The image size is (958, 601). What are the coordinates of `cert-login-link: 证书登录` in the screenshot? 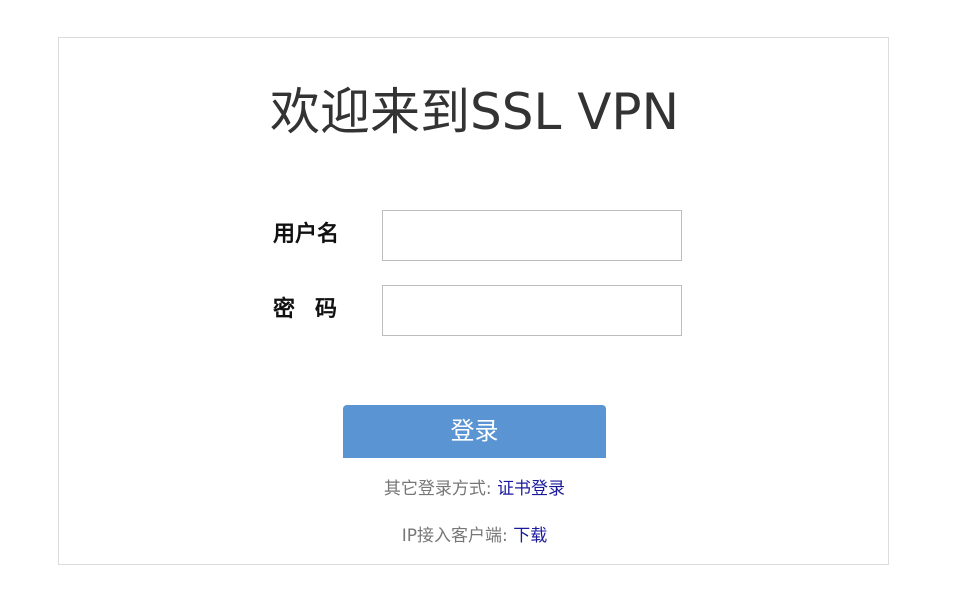 It's located at (531, 489).